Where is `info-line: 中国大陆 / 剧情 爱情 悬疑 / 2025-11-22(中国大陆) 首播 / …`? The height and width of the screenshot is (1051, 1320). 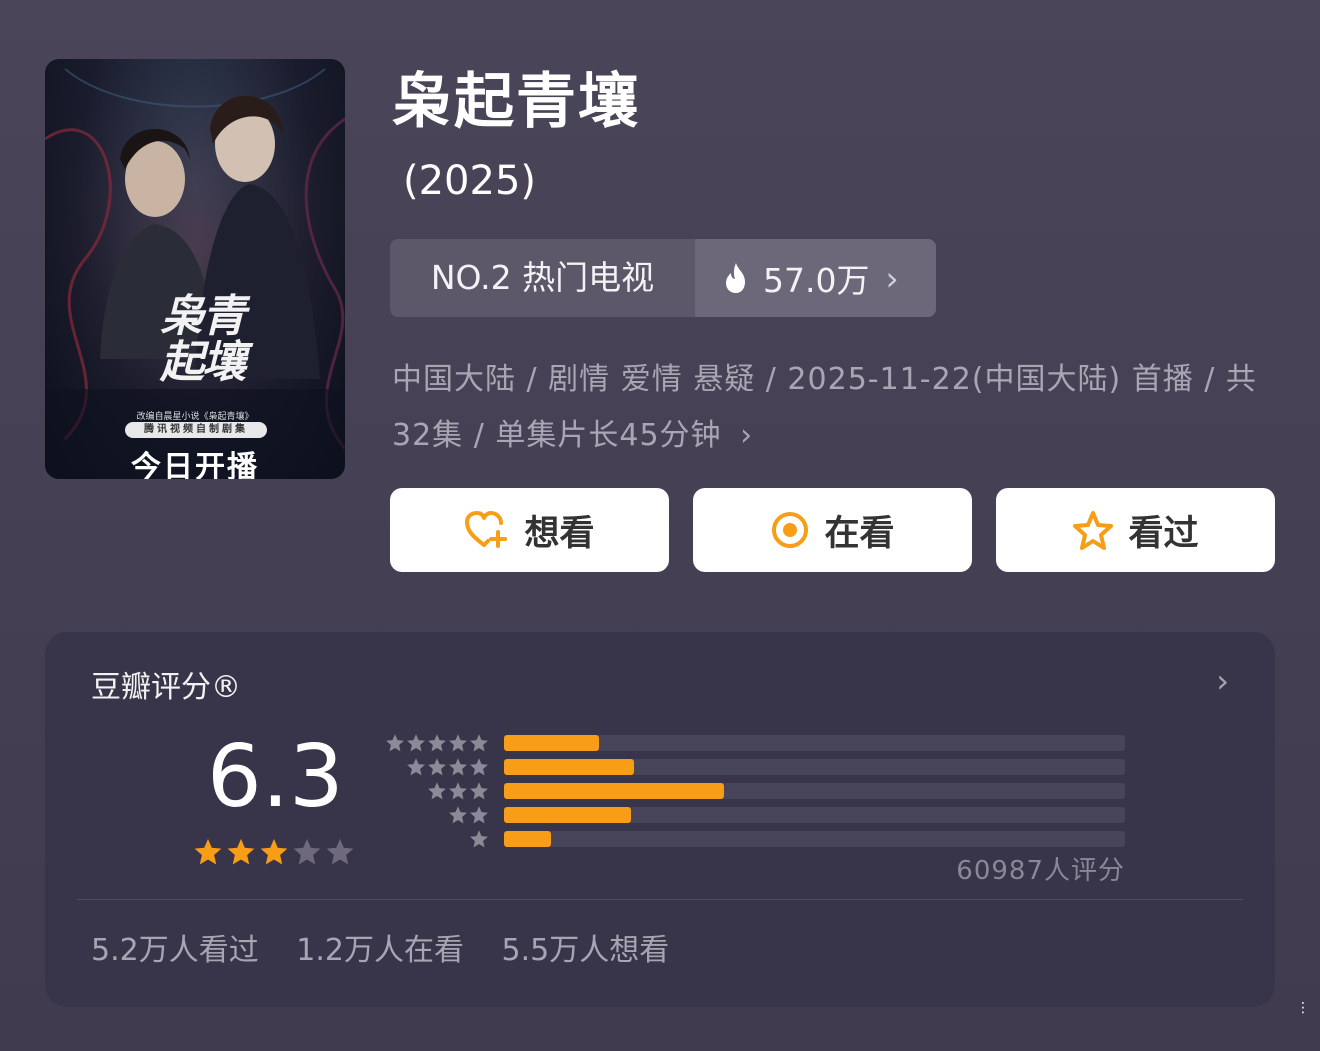
info-line: 中国大陆 / 剧情 爱情 悬疑 / 2025-11-22(中国大陆) 首播 / … is located at coordinates (837, 408).